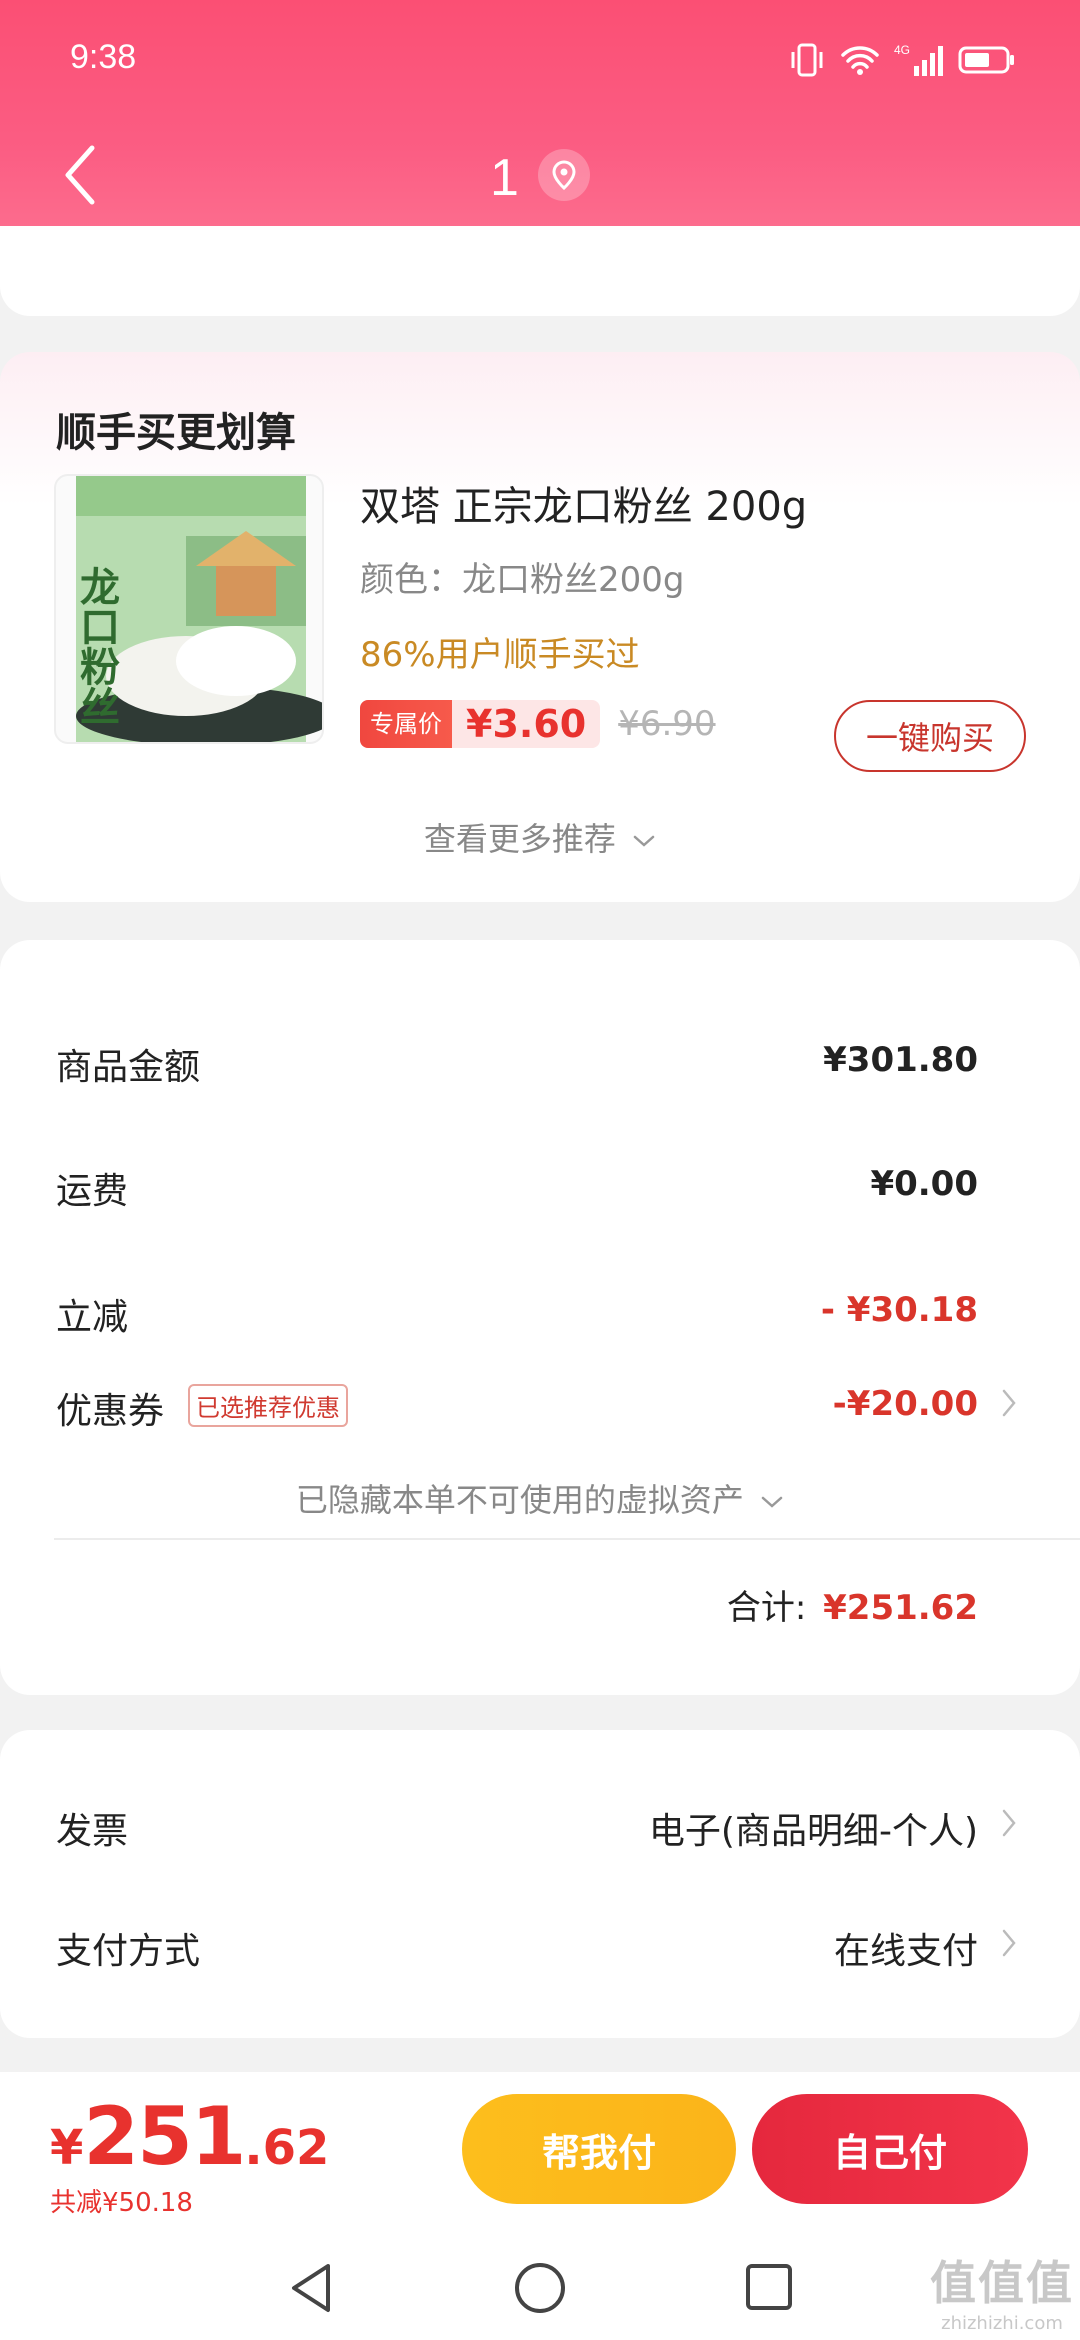 This screenshot has width=1080, height=2340. What do you see at coordinates (500, 655) in the screenshot?
I see `product-purchase-stat: 86%用户顺手买过` at bounding box center [500, 655].